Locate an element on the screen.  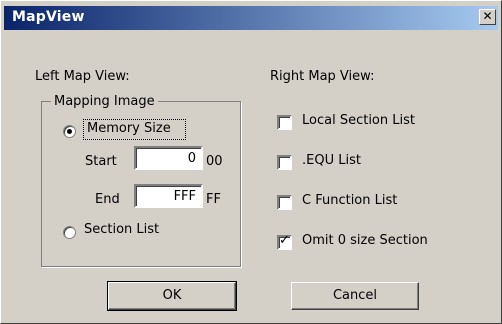
right-map-view-heading: Right Map View: is located at coordinates (322, 76).